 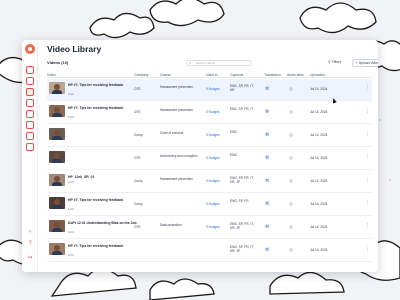 What do you see at coordinates (30, 147) in the screenshot?
I see `user-icon` at bounding box center [30, 147].